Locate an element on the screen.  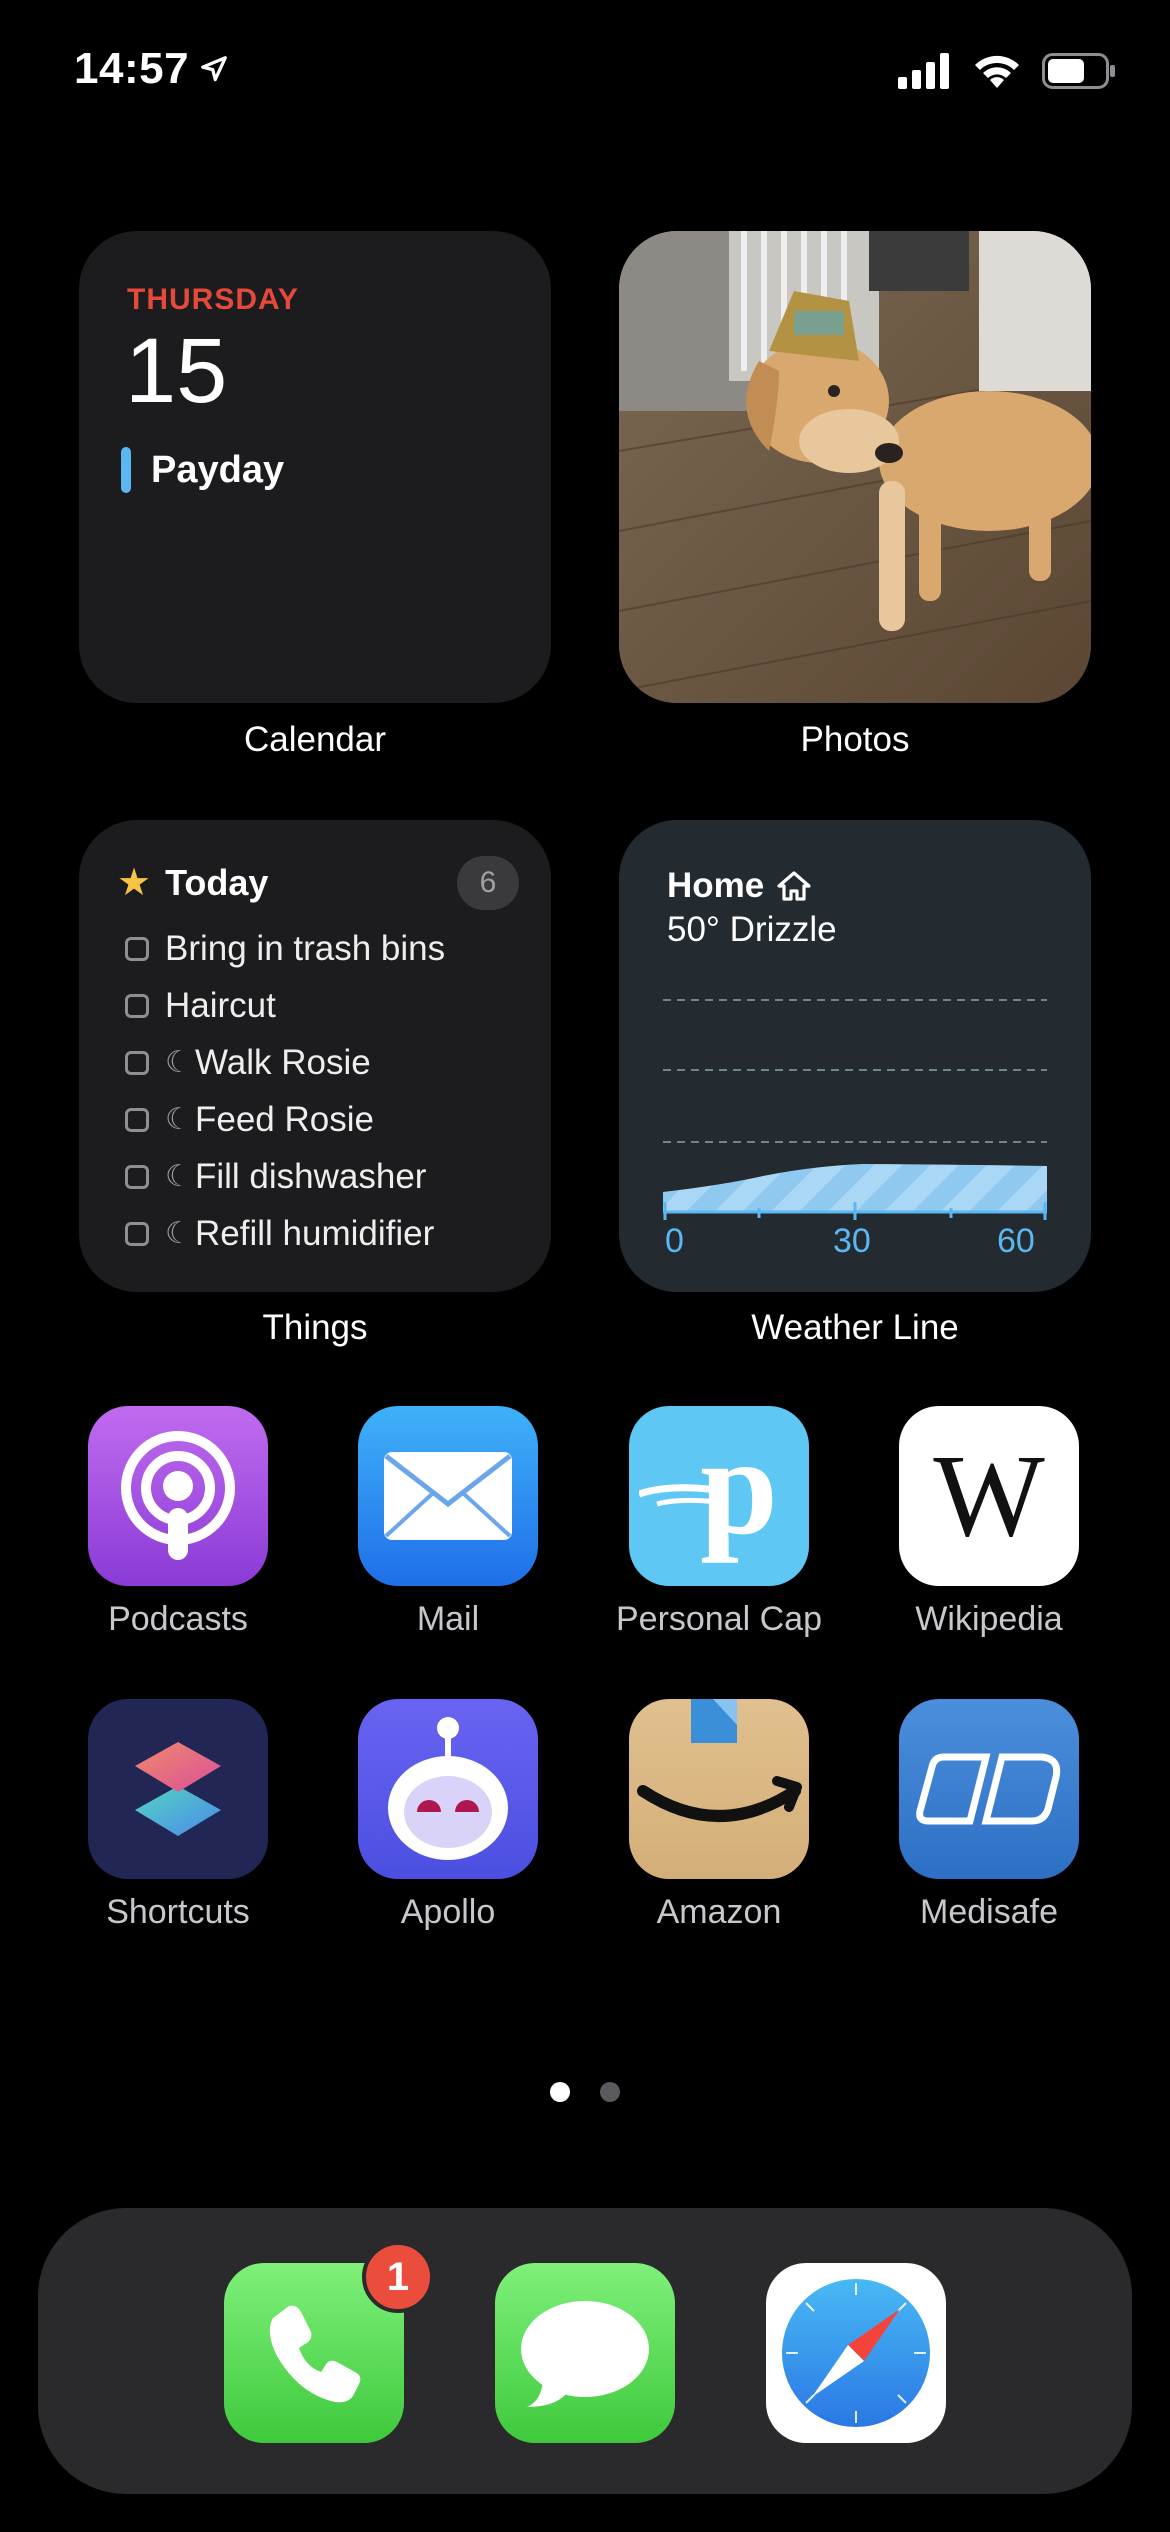
mail-icon is located at coordinates (448, 1496).